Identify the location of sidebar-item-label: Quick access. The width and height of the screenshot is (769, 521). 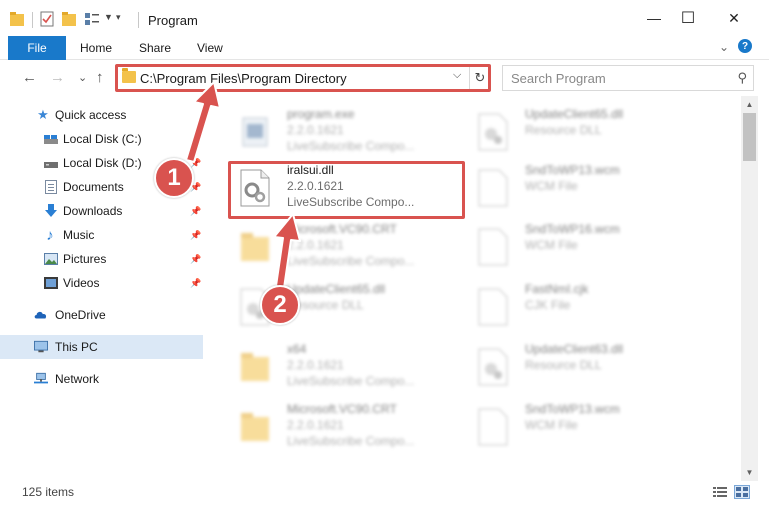
(91, 115).